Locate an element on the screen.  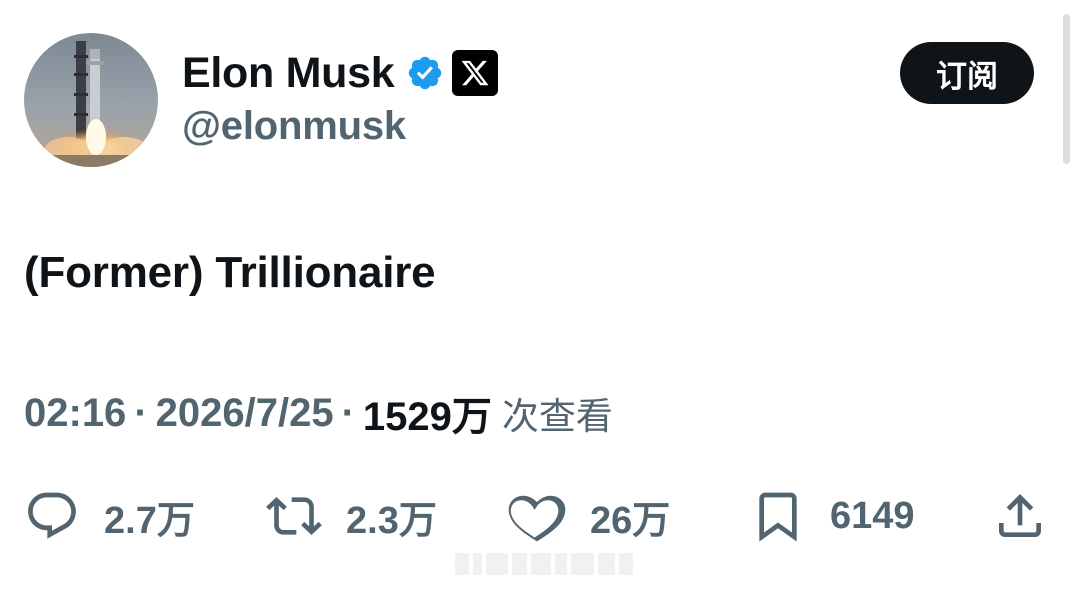
retweet-button: 2.3万 is located at coordinates (351, 516).